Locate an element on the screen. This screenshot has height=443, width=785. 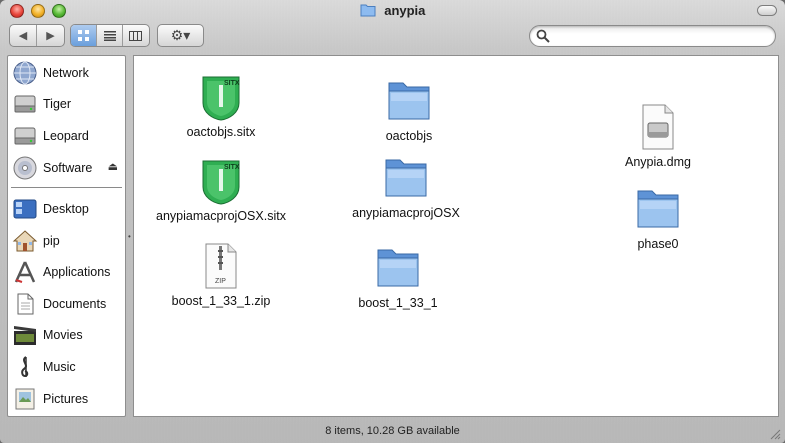
sidebar-item-desktop: Desktop is located at coordinates (66, 209).